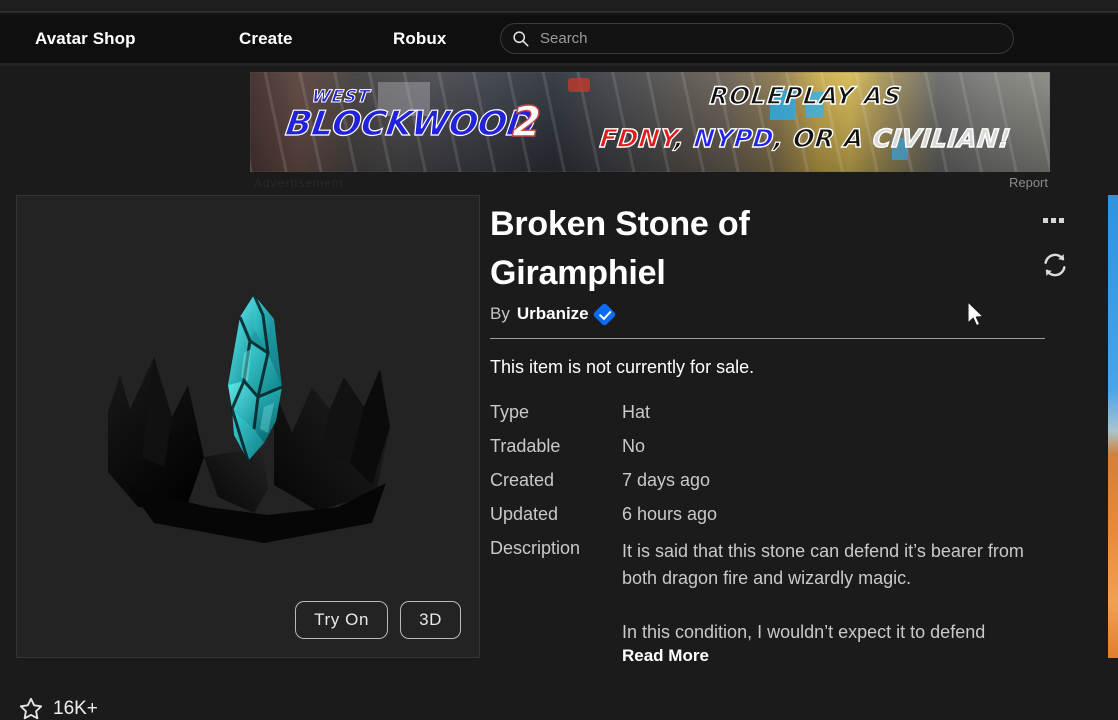 The height and width of the screenshot is (720, 1118). I want to click on ad-text-blockwood: BLOCKWOOD, so click(411, 123).